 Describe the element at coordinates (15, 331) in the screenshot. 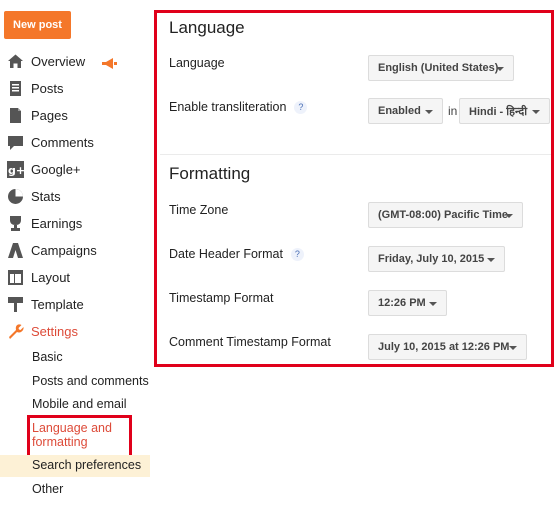

I see `wrench-icon` at that location.